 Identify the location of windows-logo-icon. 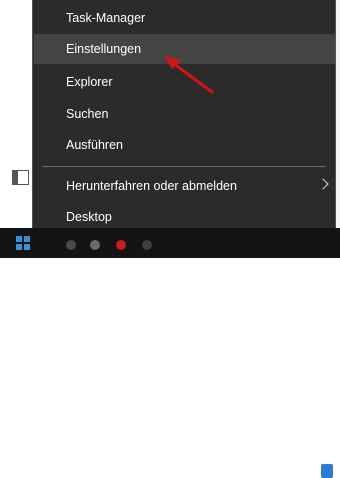
(23, 243).